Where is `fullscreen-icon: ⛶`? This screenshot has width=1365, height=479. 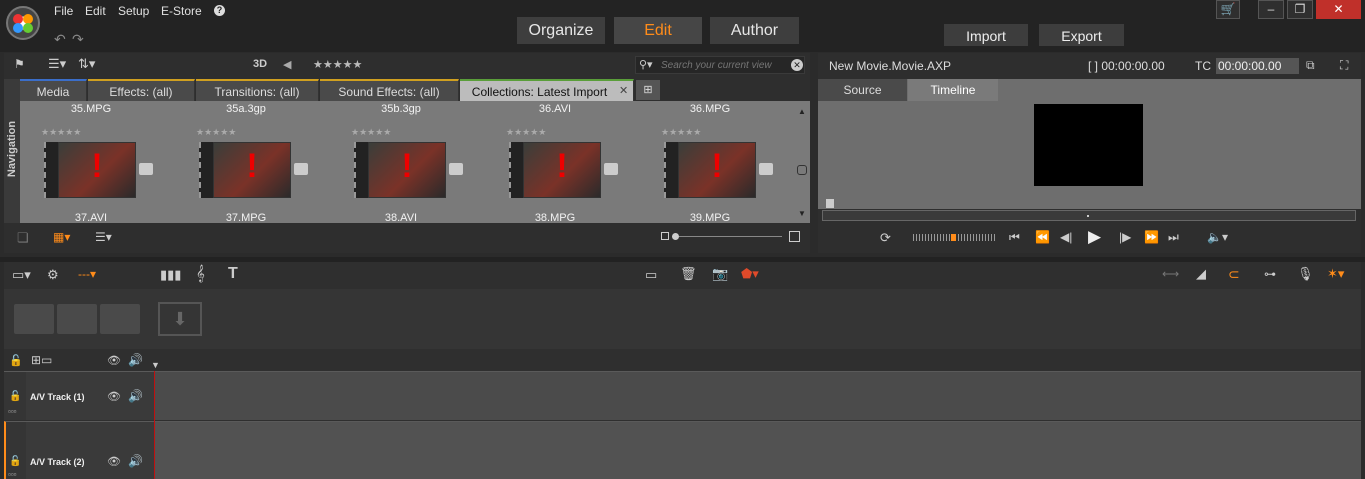
fullscreen-icon: ⛶ is located at coordinates (1344, 65).